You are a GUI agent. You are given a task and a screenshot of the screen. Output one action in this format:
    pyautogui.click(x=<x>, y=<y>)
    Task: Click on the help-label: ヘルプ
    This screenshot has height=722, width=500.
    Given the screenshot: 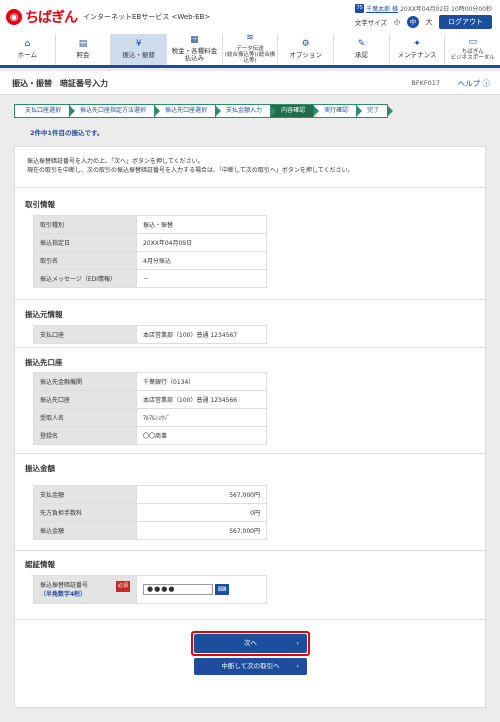 What is the action you would take?
    pyautogui.click(x=469, y=83)
    